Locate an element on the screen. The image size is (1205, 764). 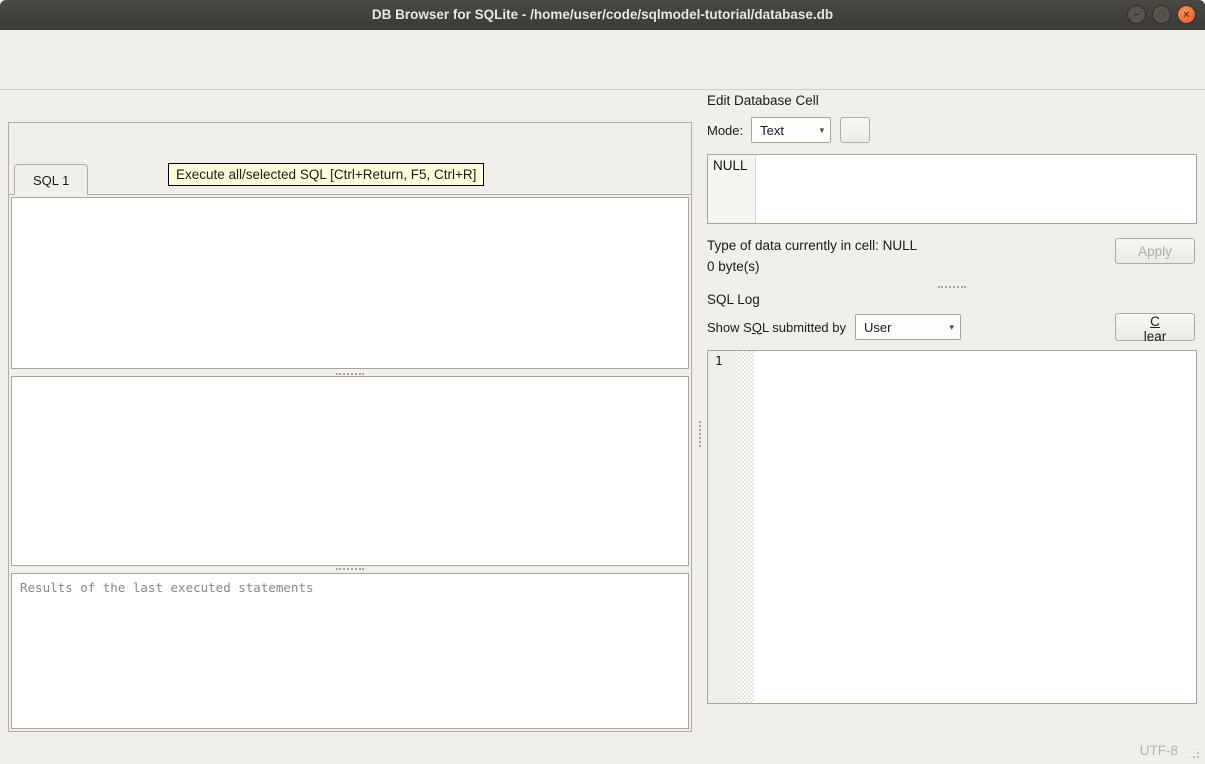
maximize-button: □ is located at coordinates (1161, 14).